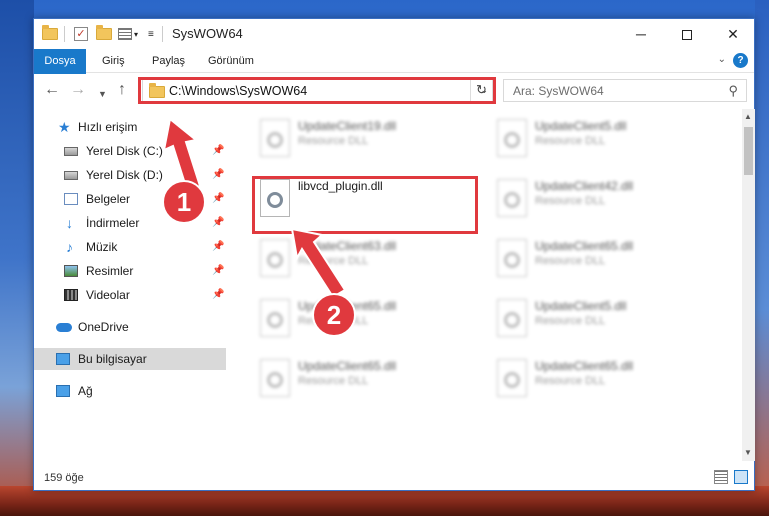  What do you see at coordinates (722, 59) in the screenshot?
I see `ribbon-expand-icon: ⌄` at bounding box center [722, 59].